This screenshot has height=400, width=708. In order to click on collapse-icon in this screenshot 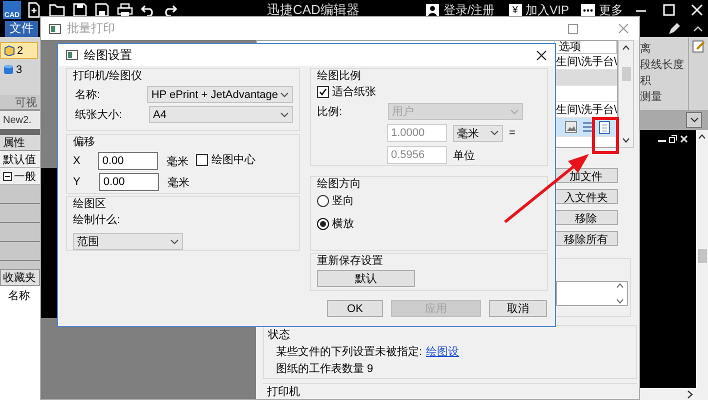, I will do `click(7, 176)`.